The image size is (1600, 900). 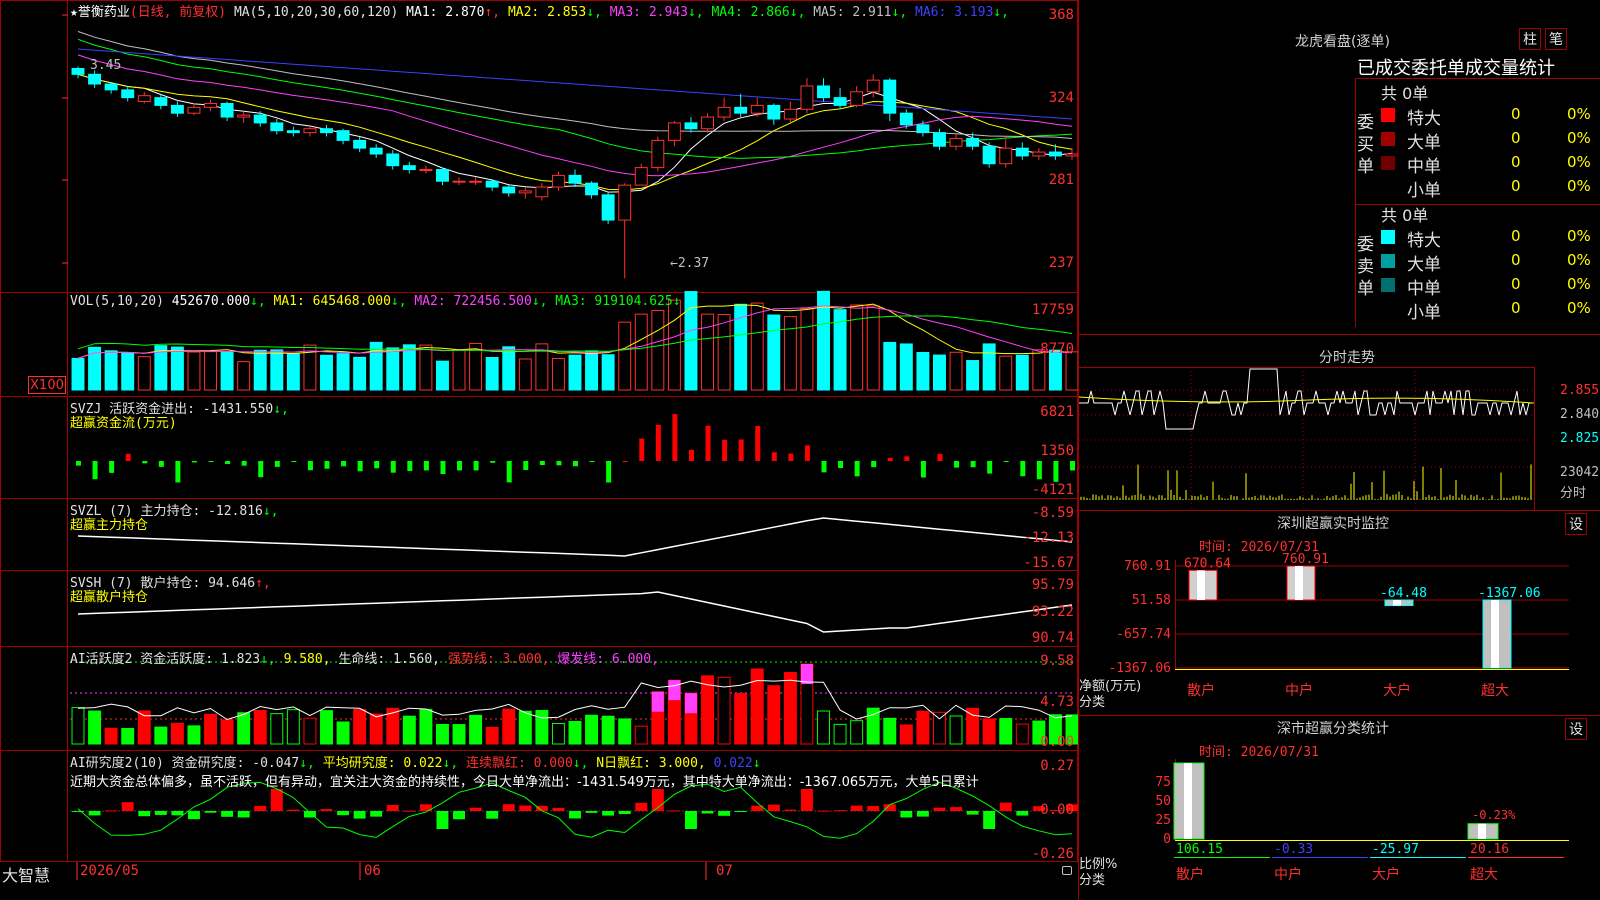 I want to click on intraday-panel: 分时走势 2.855 2.840 2.825 23042 分时, so click(x=1339, y=427).